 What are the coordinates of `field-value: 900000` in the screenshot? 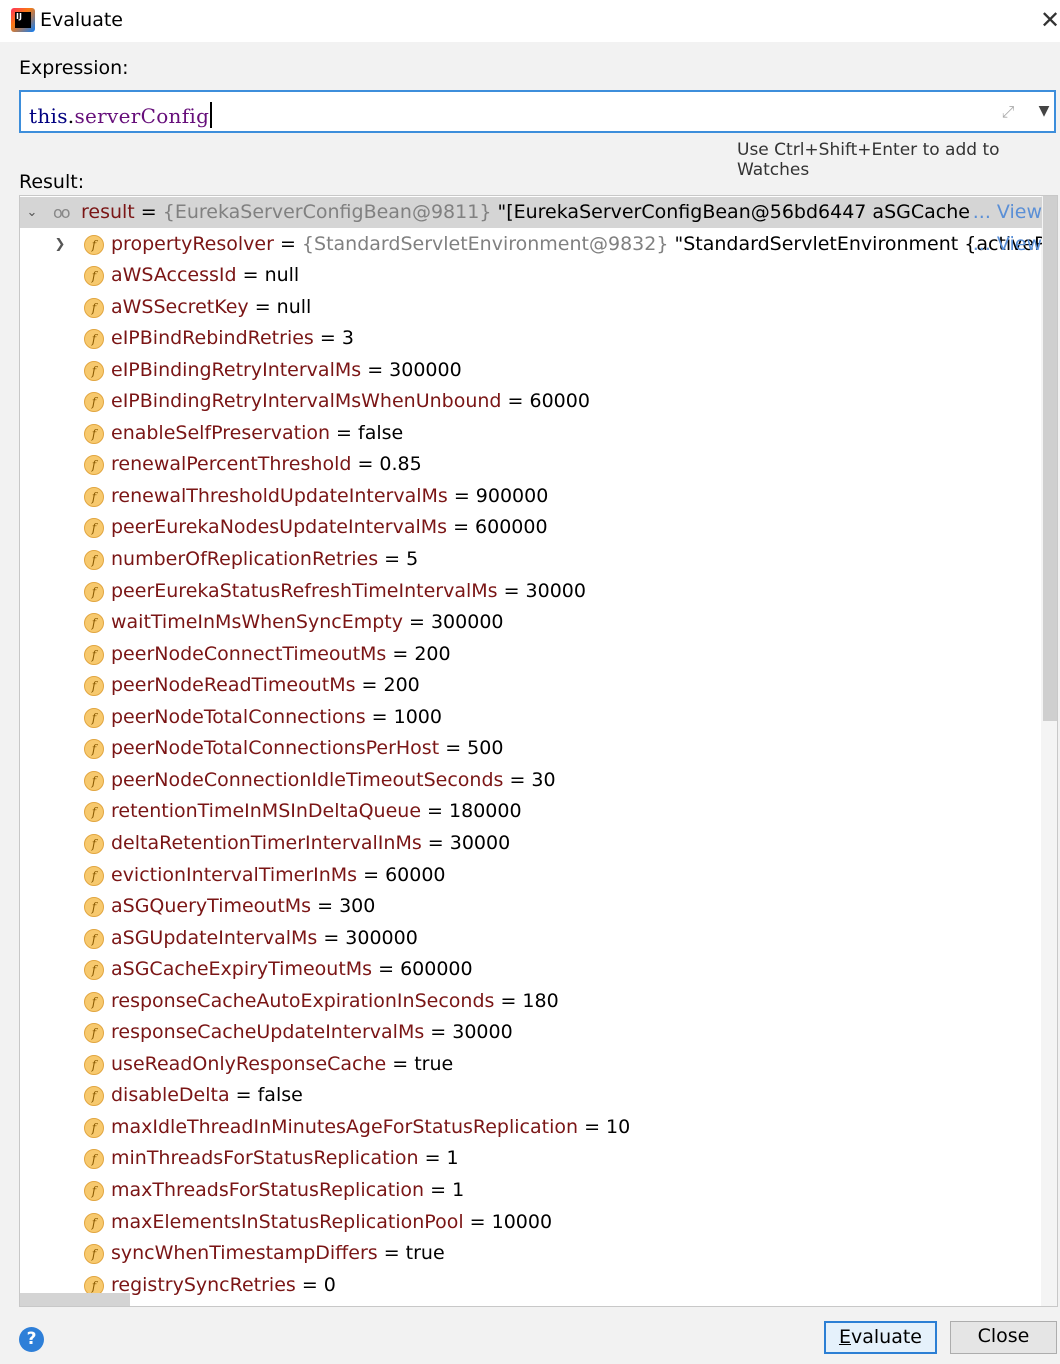 It's located at (512, 495).